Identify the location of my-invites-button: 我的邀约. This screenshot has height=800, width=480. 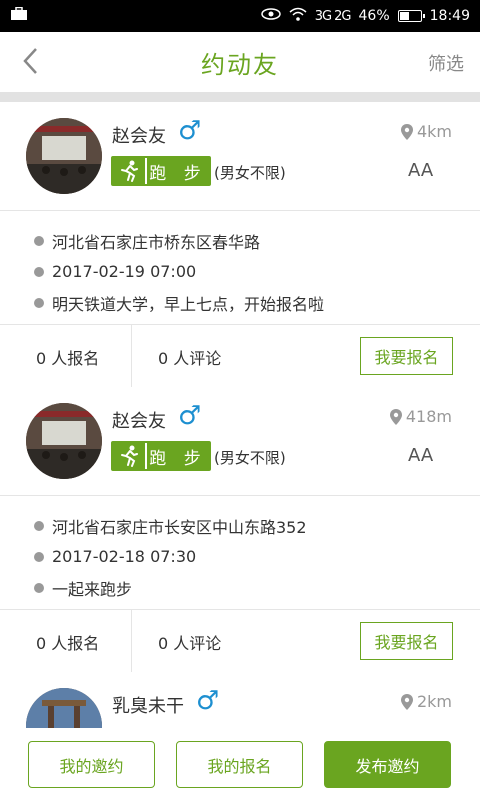
(91, 764).